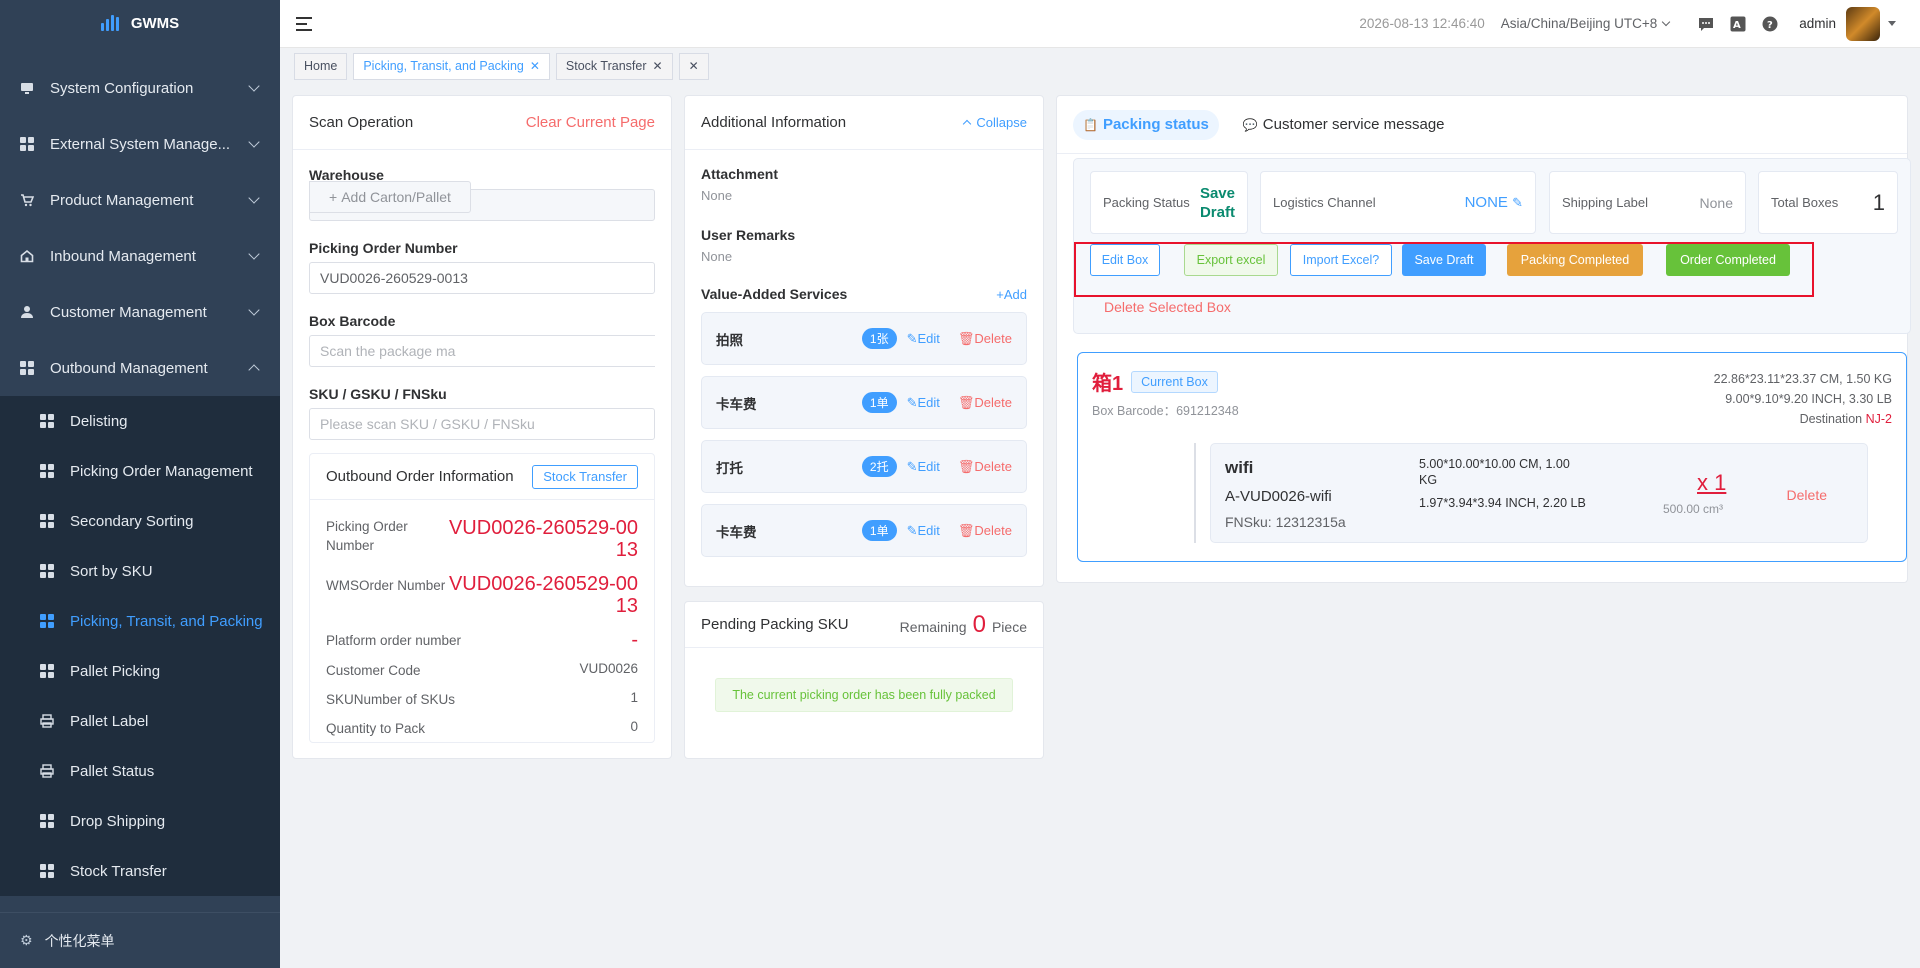 The image size is (1920, 968). Describe the element at coordinates (155, 23) in the screenshot. I see `app-name: GWMS` at that location.